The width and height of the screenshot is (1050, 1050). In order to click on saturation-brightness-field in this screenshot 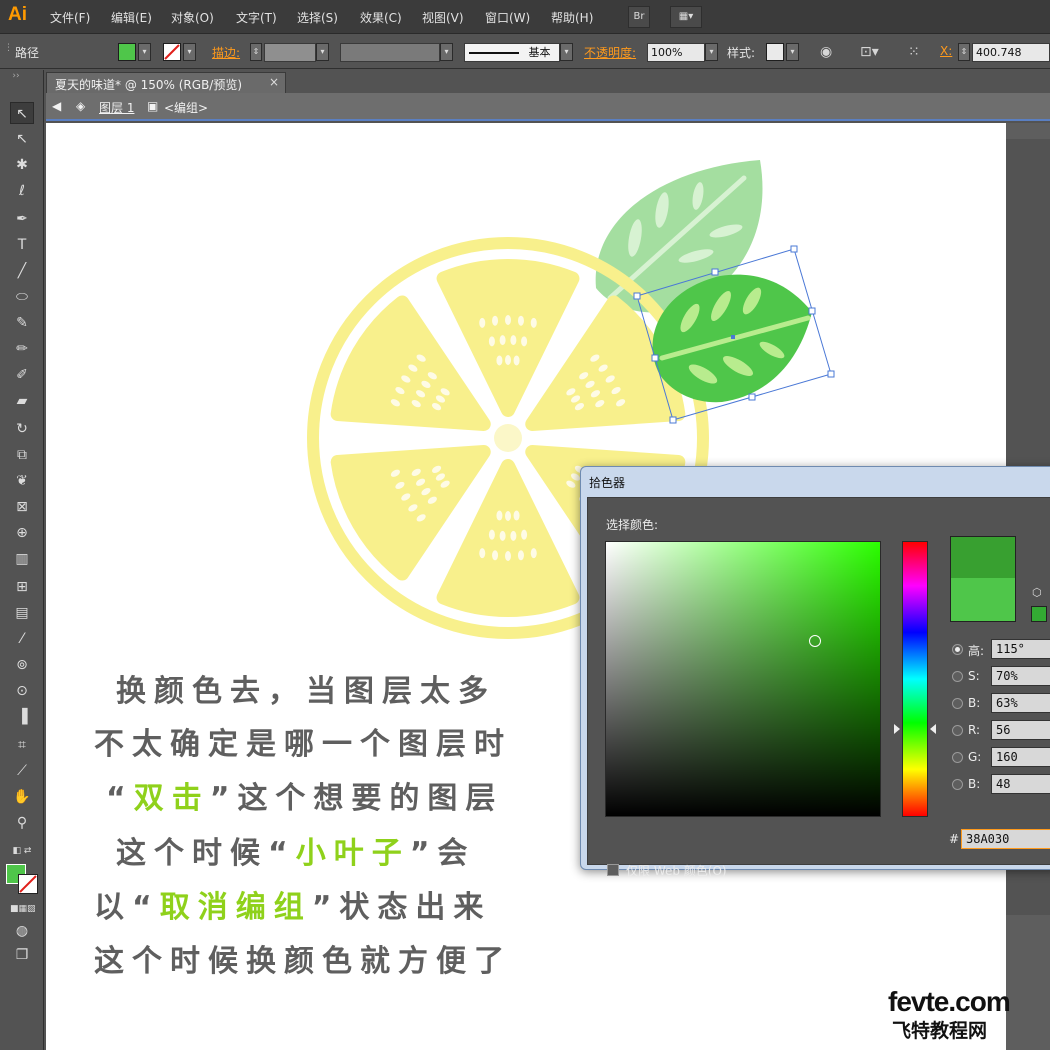, I will do `click(743, 679)`.